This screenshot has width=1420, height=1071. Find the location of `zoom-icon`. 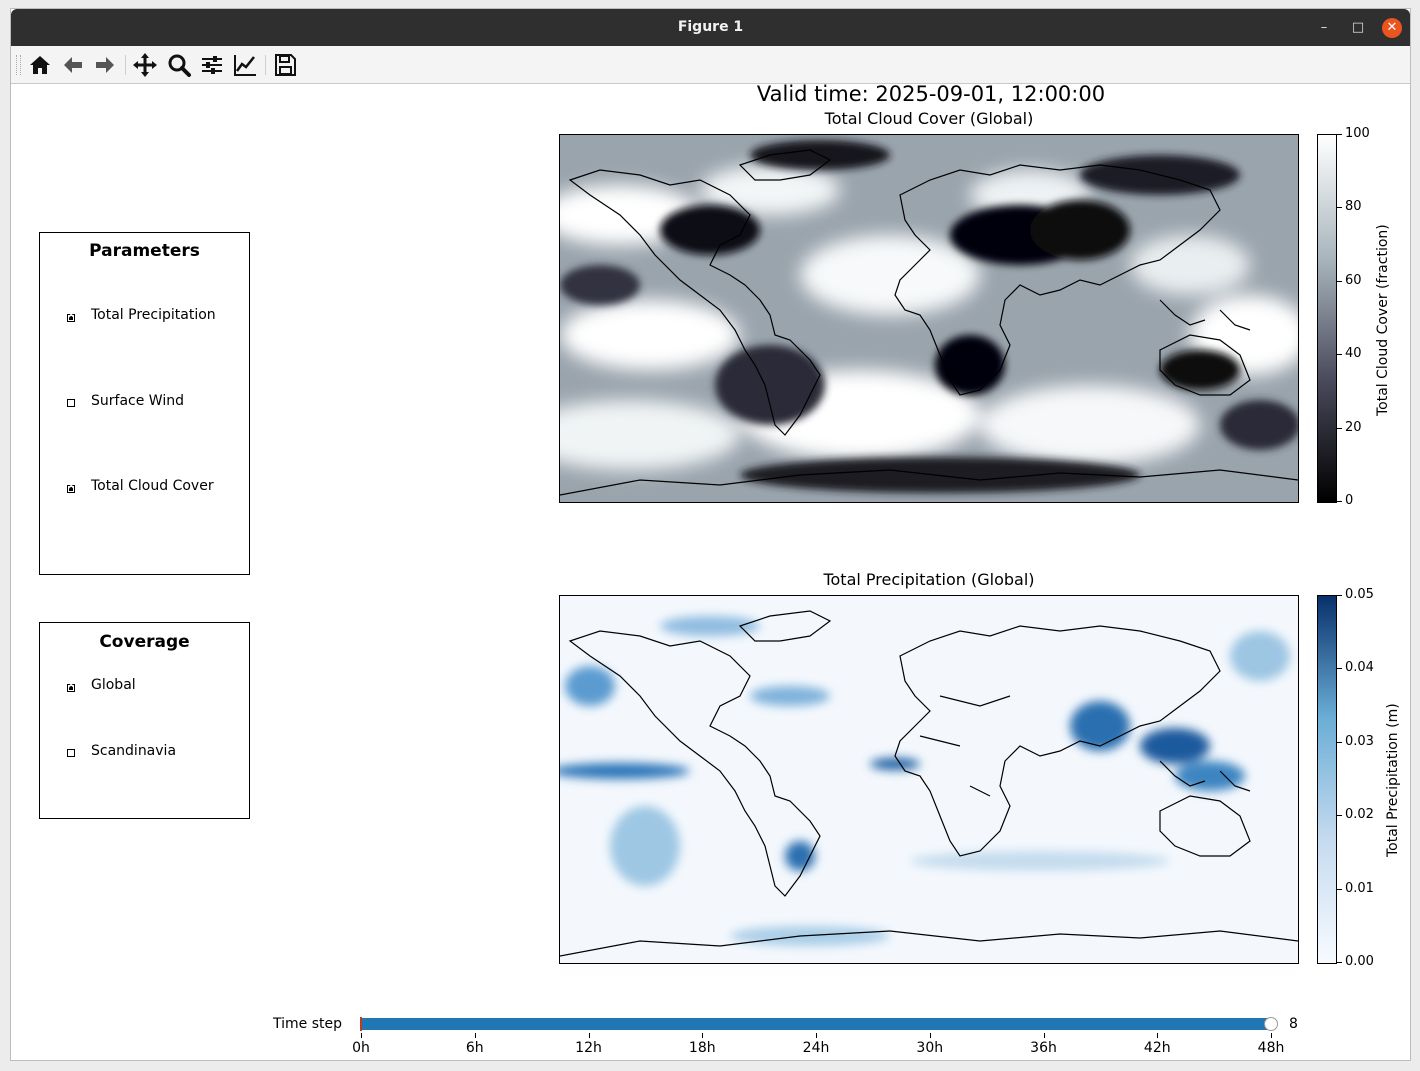

zoom-icon is located at coordinates (179, 65).